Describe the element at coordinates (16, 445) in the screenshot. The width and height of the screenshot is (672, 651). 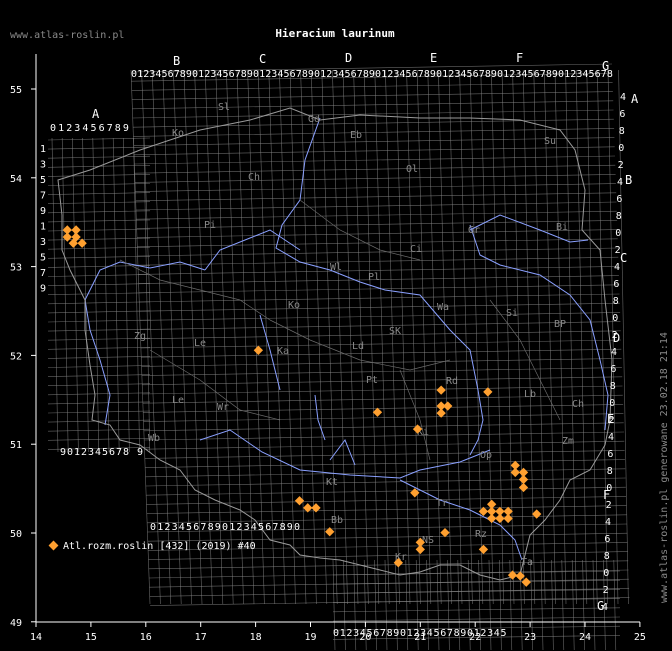
I see `y-tick-label: 51` at that location.